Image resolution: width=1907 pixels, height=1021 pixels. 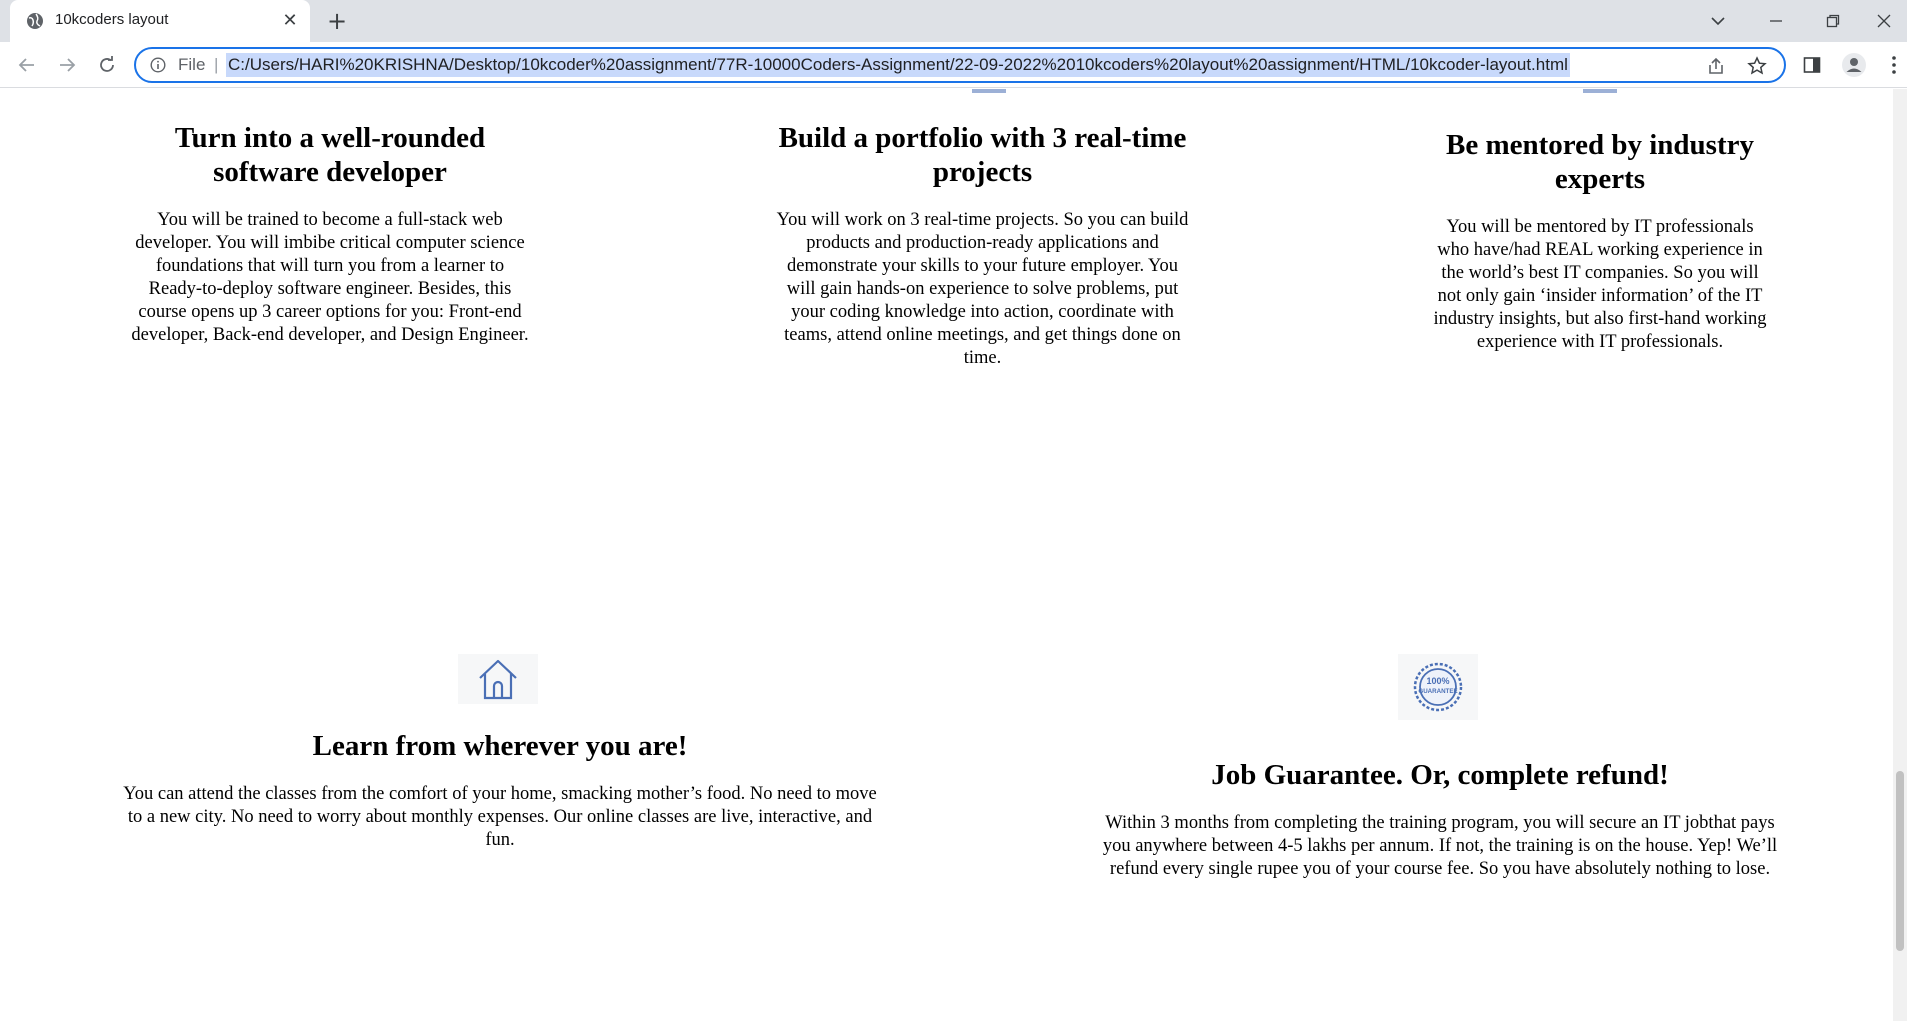 I want to click on profile-button, so click(x=1854, y=65).